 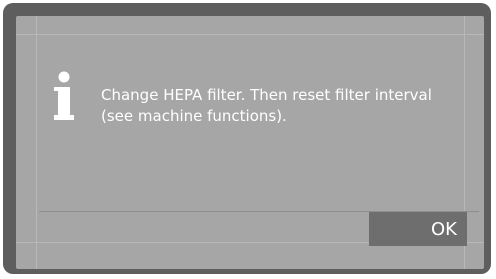 What do you see at coordinates (250, 34) in the screenshot?
I see `guide-line-top` at bounding box center [250, 34].